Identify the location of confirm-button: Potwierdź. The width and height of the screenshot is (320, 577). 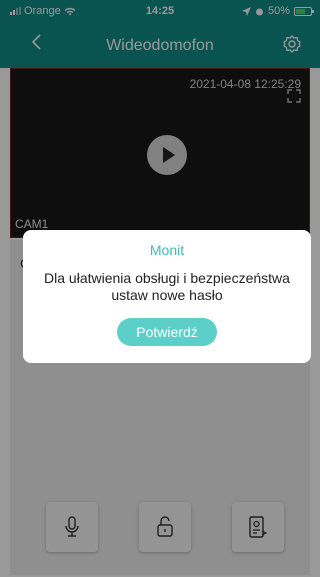
(167, 332).